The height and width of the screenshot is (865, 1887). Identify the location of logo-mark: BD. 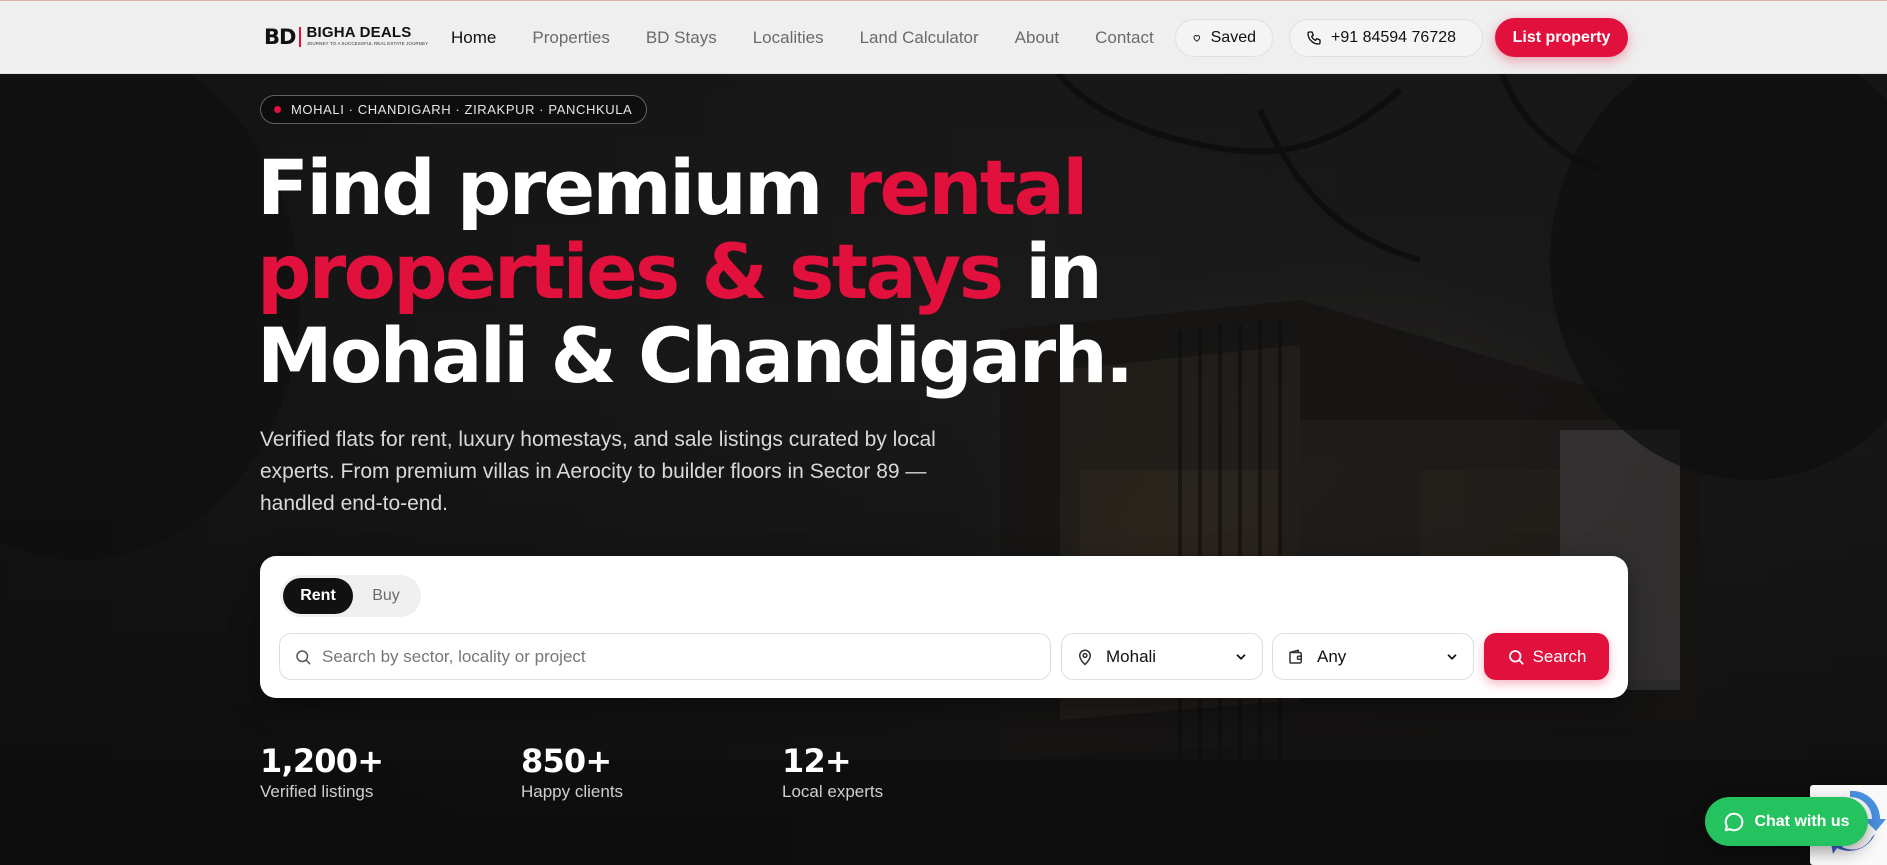
(280, 37).